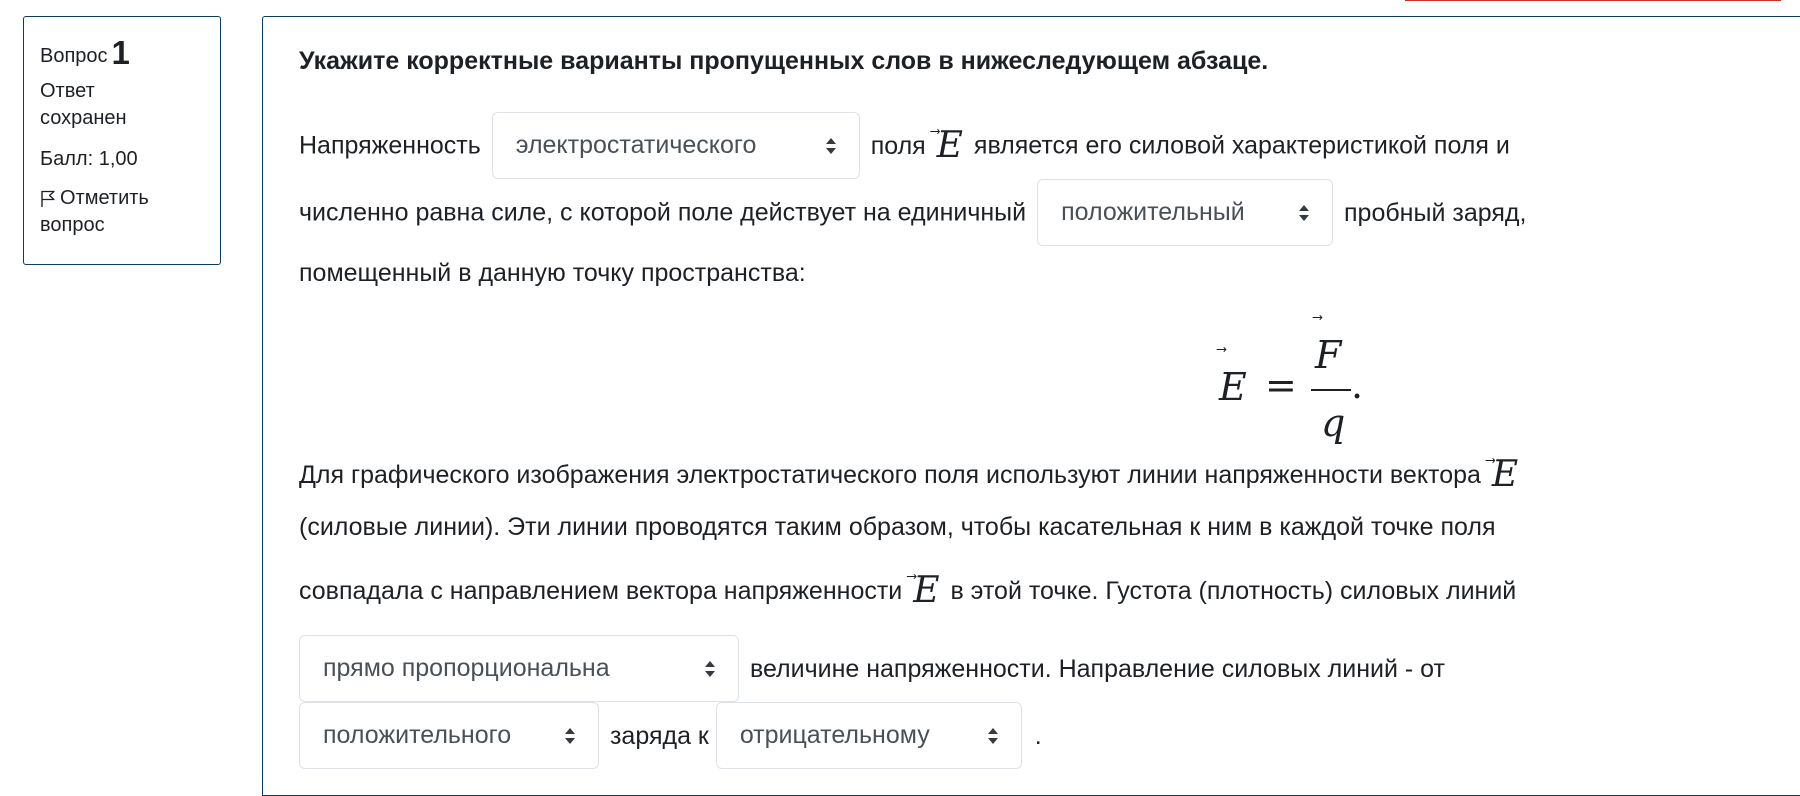 This screenshot has height=796, width=1800. What do you see at coordinates (48, 199) in the screenshot?
I see `flag-icon` at bounding box center [48, 199].